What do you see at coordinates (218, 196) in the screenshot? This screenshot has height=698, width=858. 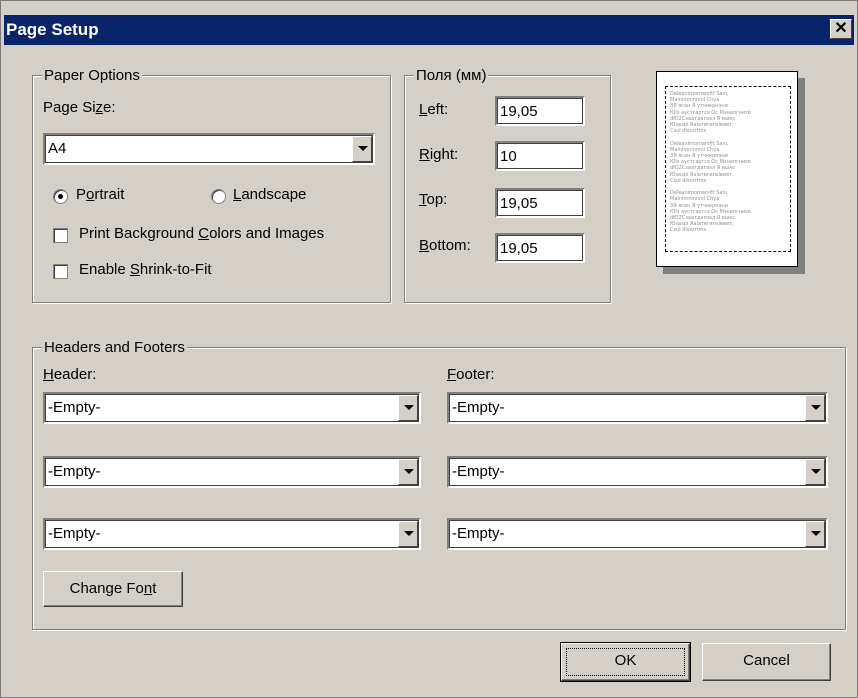 I see `landscape-radio` at bounding box center [218, 196].